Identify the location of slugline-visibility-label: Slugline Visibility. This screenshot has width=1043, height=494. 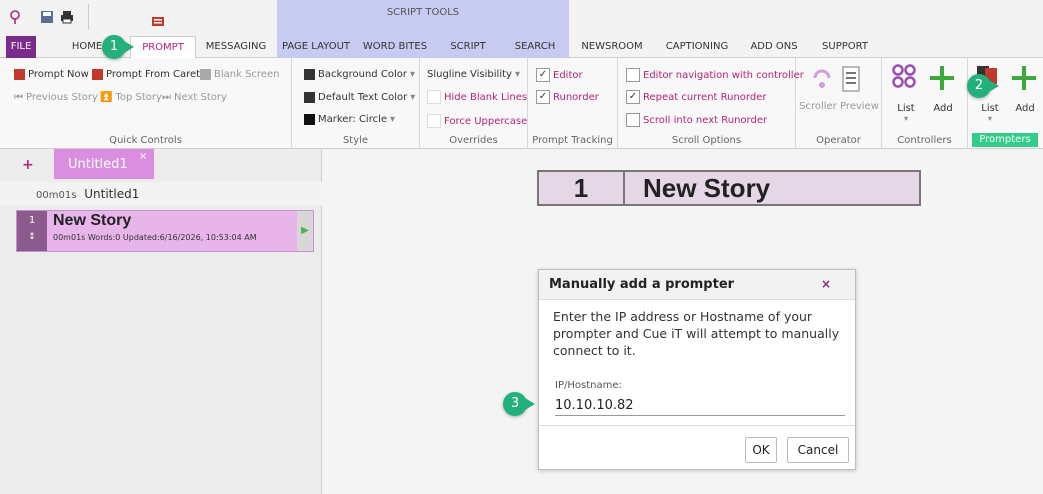
(469, 74).